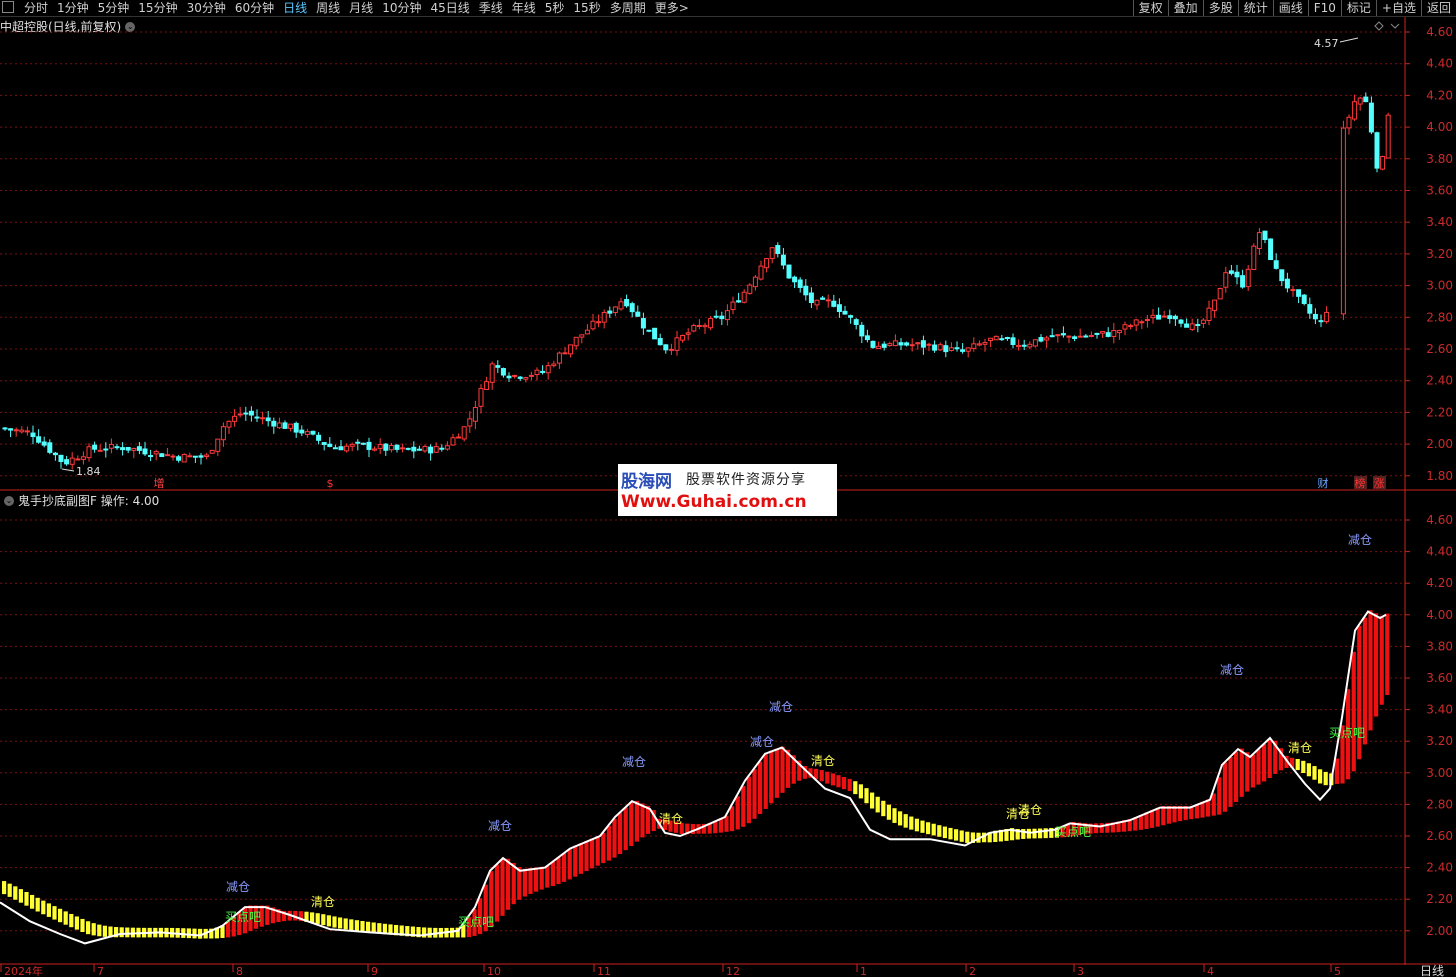 This screenshot has height=977, width=1456. Describe the element at coordinates (1439, 191) in the screenshot. I see `price-axis-label: 3.60` at that location.